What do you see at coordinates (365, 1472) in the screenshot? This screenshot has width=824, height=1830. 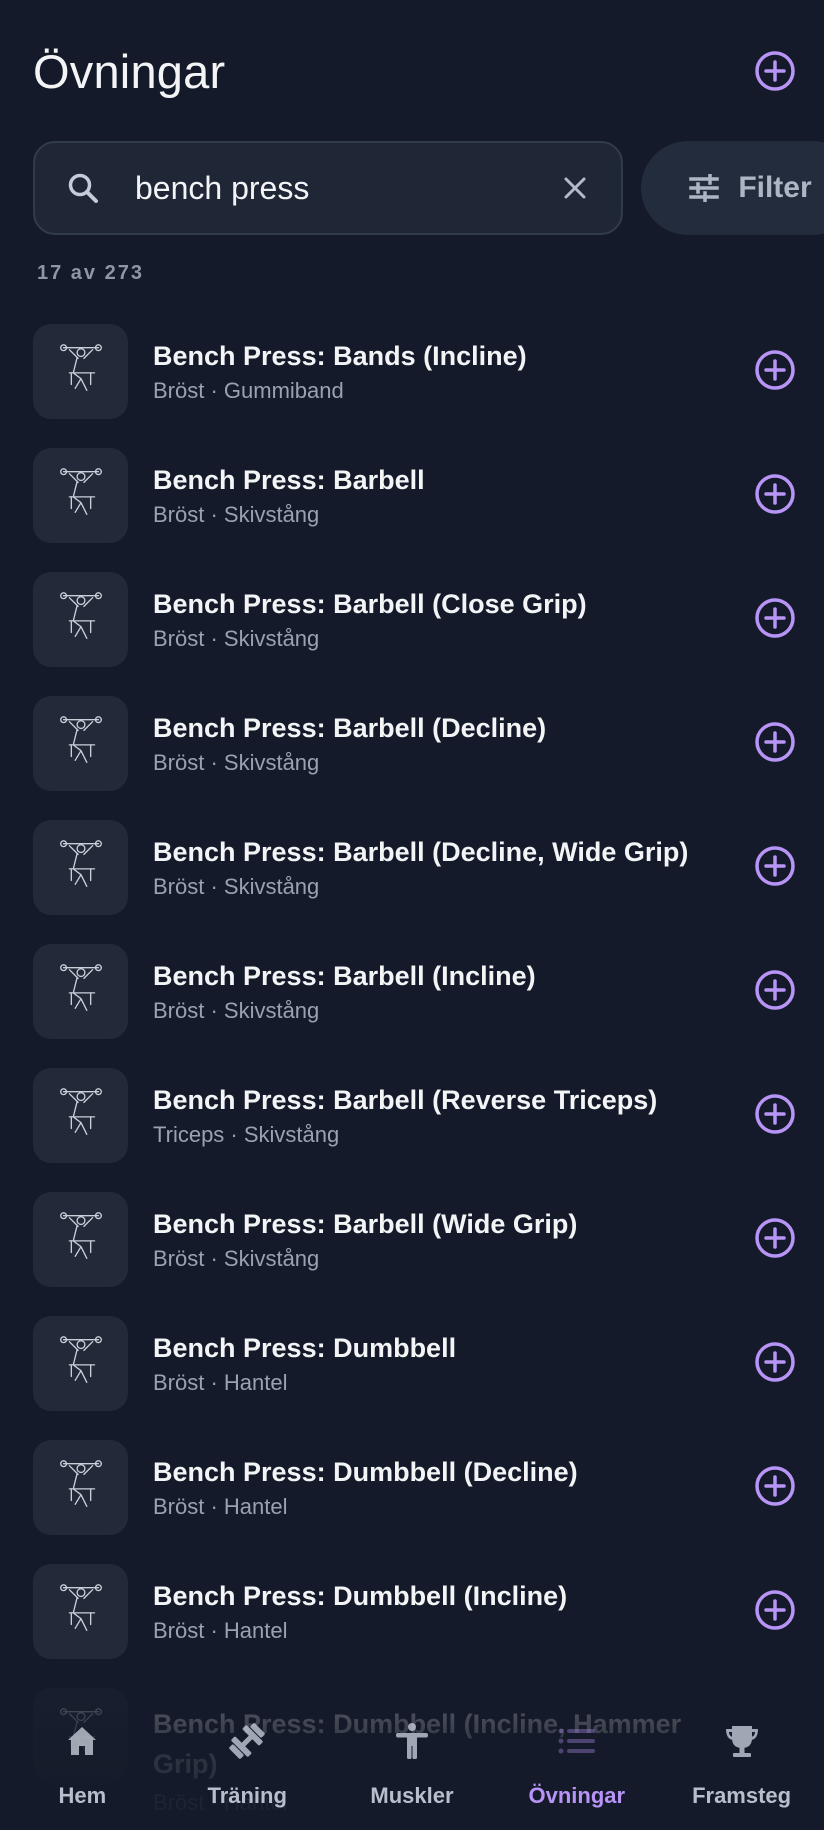 I see `exercise-name: Bench Press: Dumbbell (Decline)` at bounding box center [365, 1472].